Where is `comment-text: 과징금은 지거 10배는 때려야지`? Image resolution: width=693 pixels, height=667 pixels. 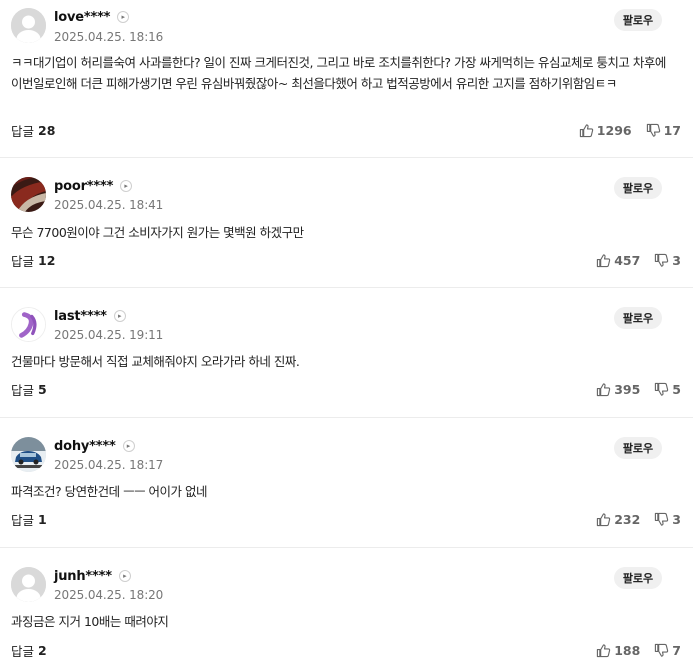 comment-text: 과징금은 지거 10배는 때려야지 is located at coordinates (90, 621).